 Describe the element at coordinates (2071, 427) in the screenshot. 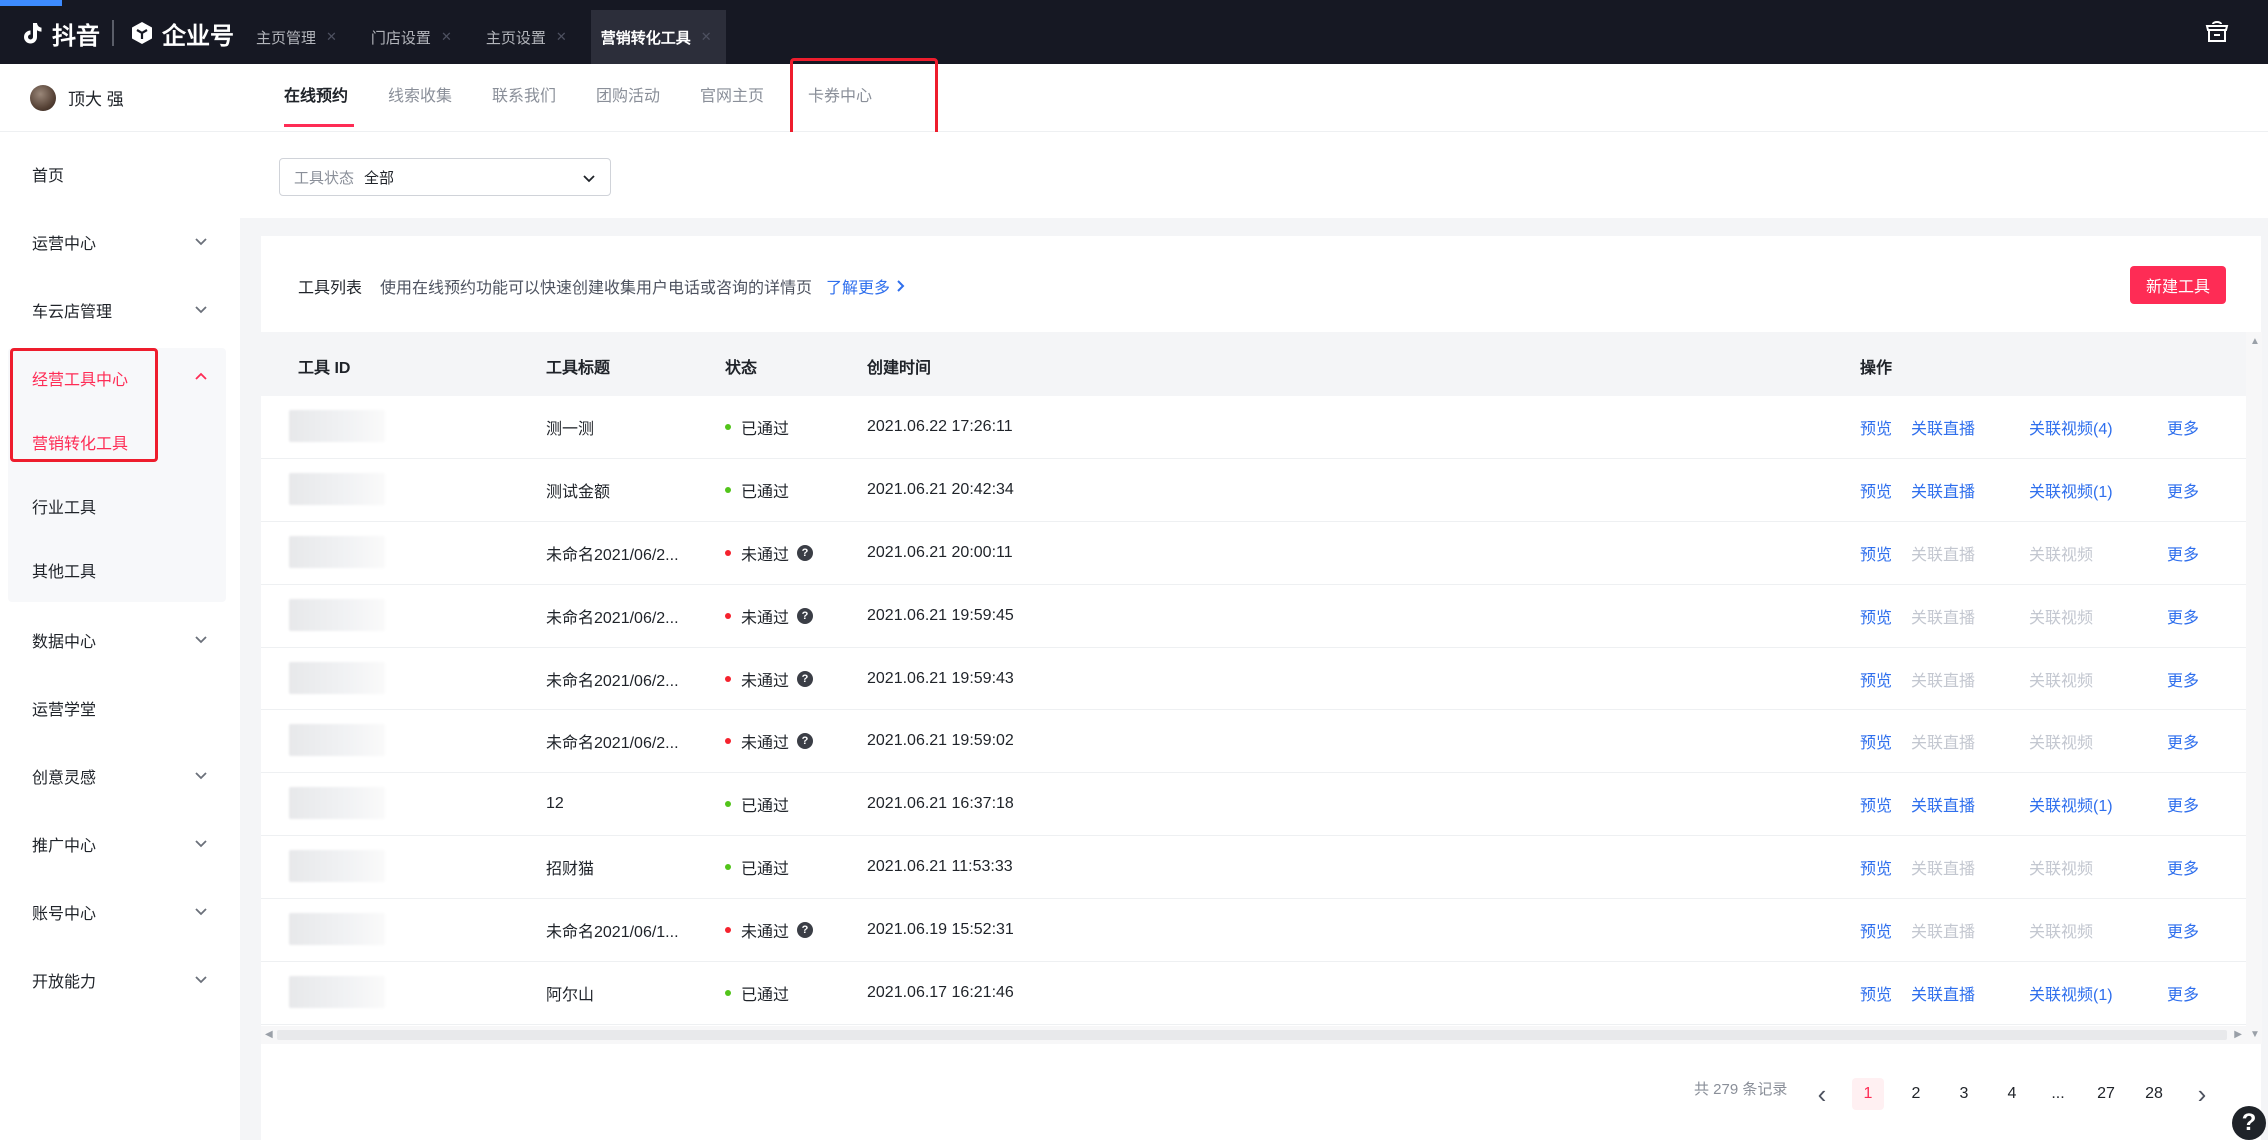

I see `link-video-link: 关联视频(4)` at that location.